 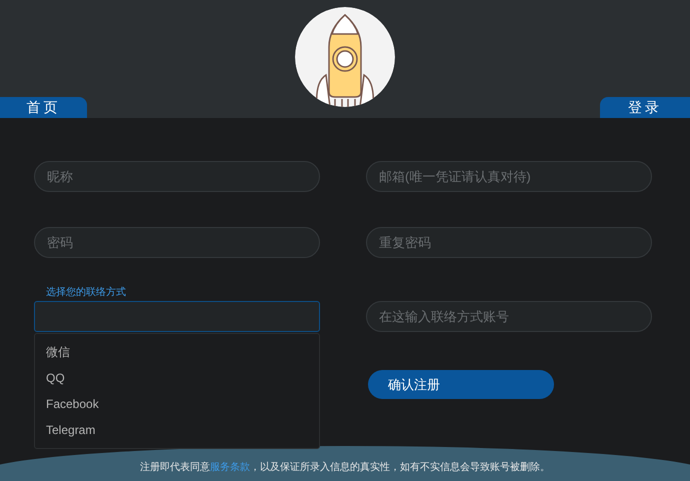 What do you see at coordinates (645, 107) in the screenshot?
I see `login-tab: 登录` at bounding box center [645, 107].